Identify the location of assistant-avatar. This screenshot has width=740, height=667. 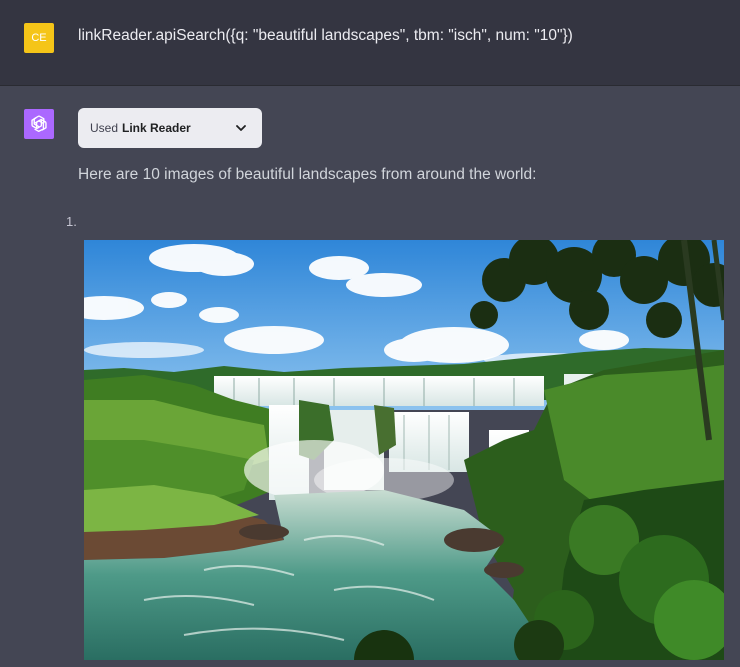
(39, 124).